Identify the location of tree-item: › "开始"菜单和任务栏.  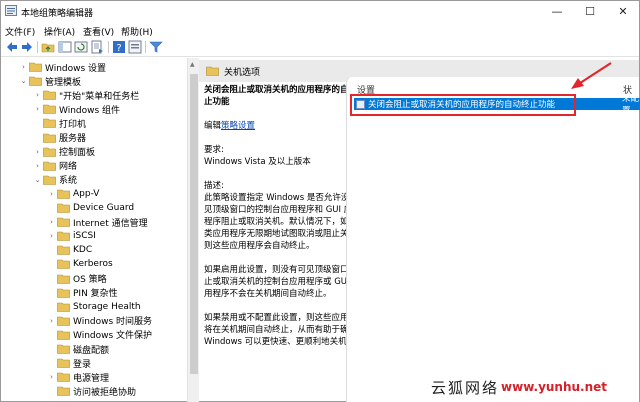
(86, 95).